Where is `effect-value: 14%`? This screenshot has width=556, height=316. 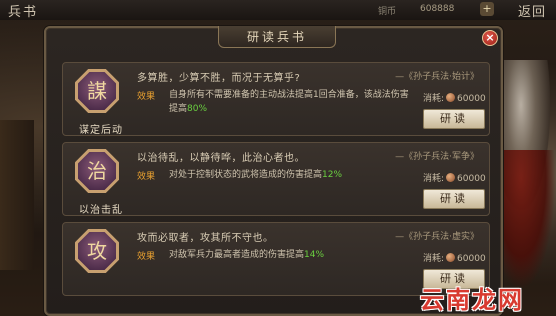
effect-value: 14% is located at coordinates (314, 255).